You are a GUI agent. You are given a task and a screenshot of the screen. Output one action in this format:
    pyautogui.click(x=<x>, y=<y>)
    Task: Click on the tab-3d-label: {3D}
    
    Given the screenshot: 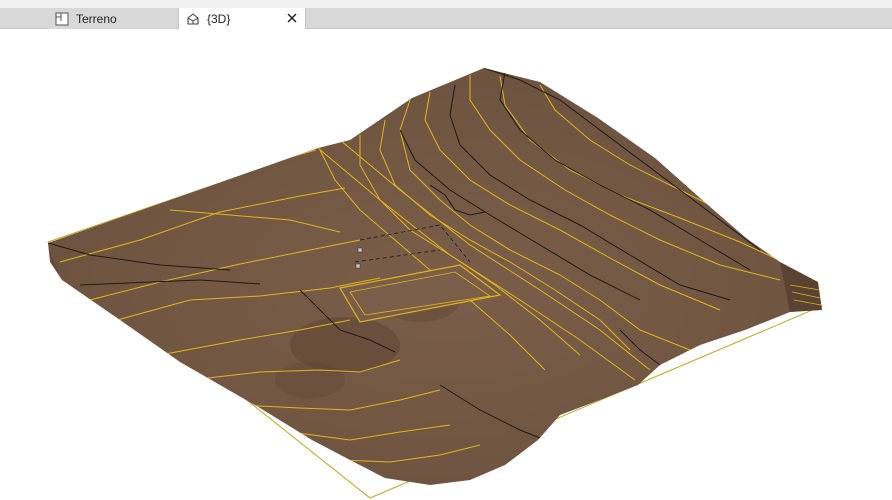 What is the action you would take?
    pyautogui.click(x=219, y=19)
    